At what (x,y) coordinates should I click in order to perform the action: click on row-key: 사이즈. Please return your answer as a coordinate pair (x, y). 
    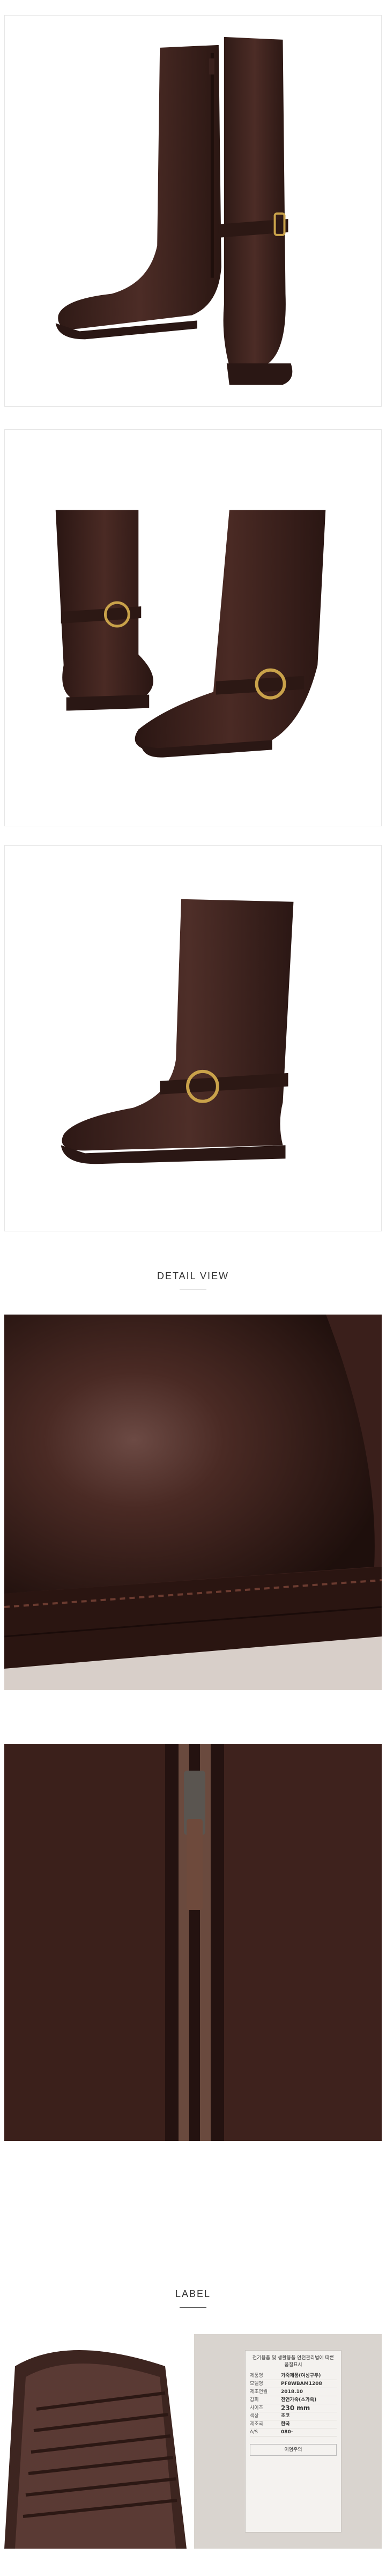
    Looking at the image, I should click on (256, 2408).